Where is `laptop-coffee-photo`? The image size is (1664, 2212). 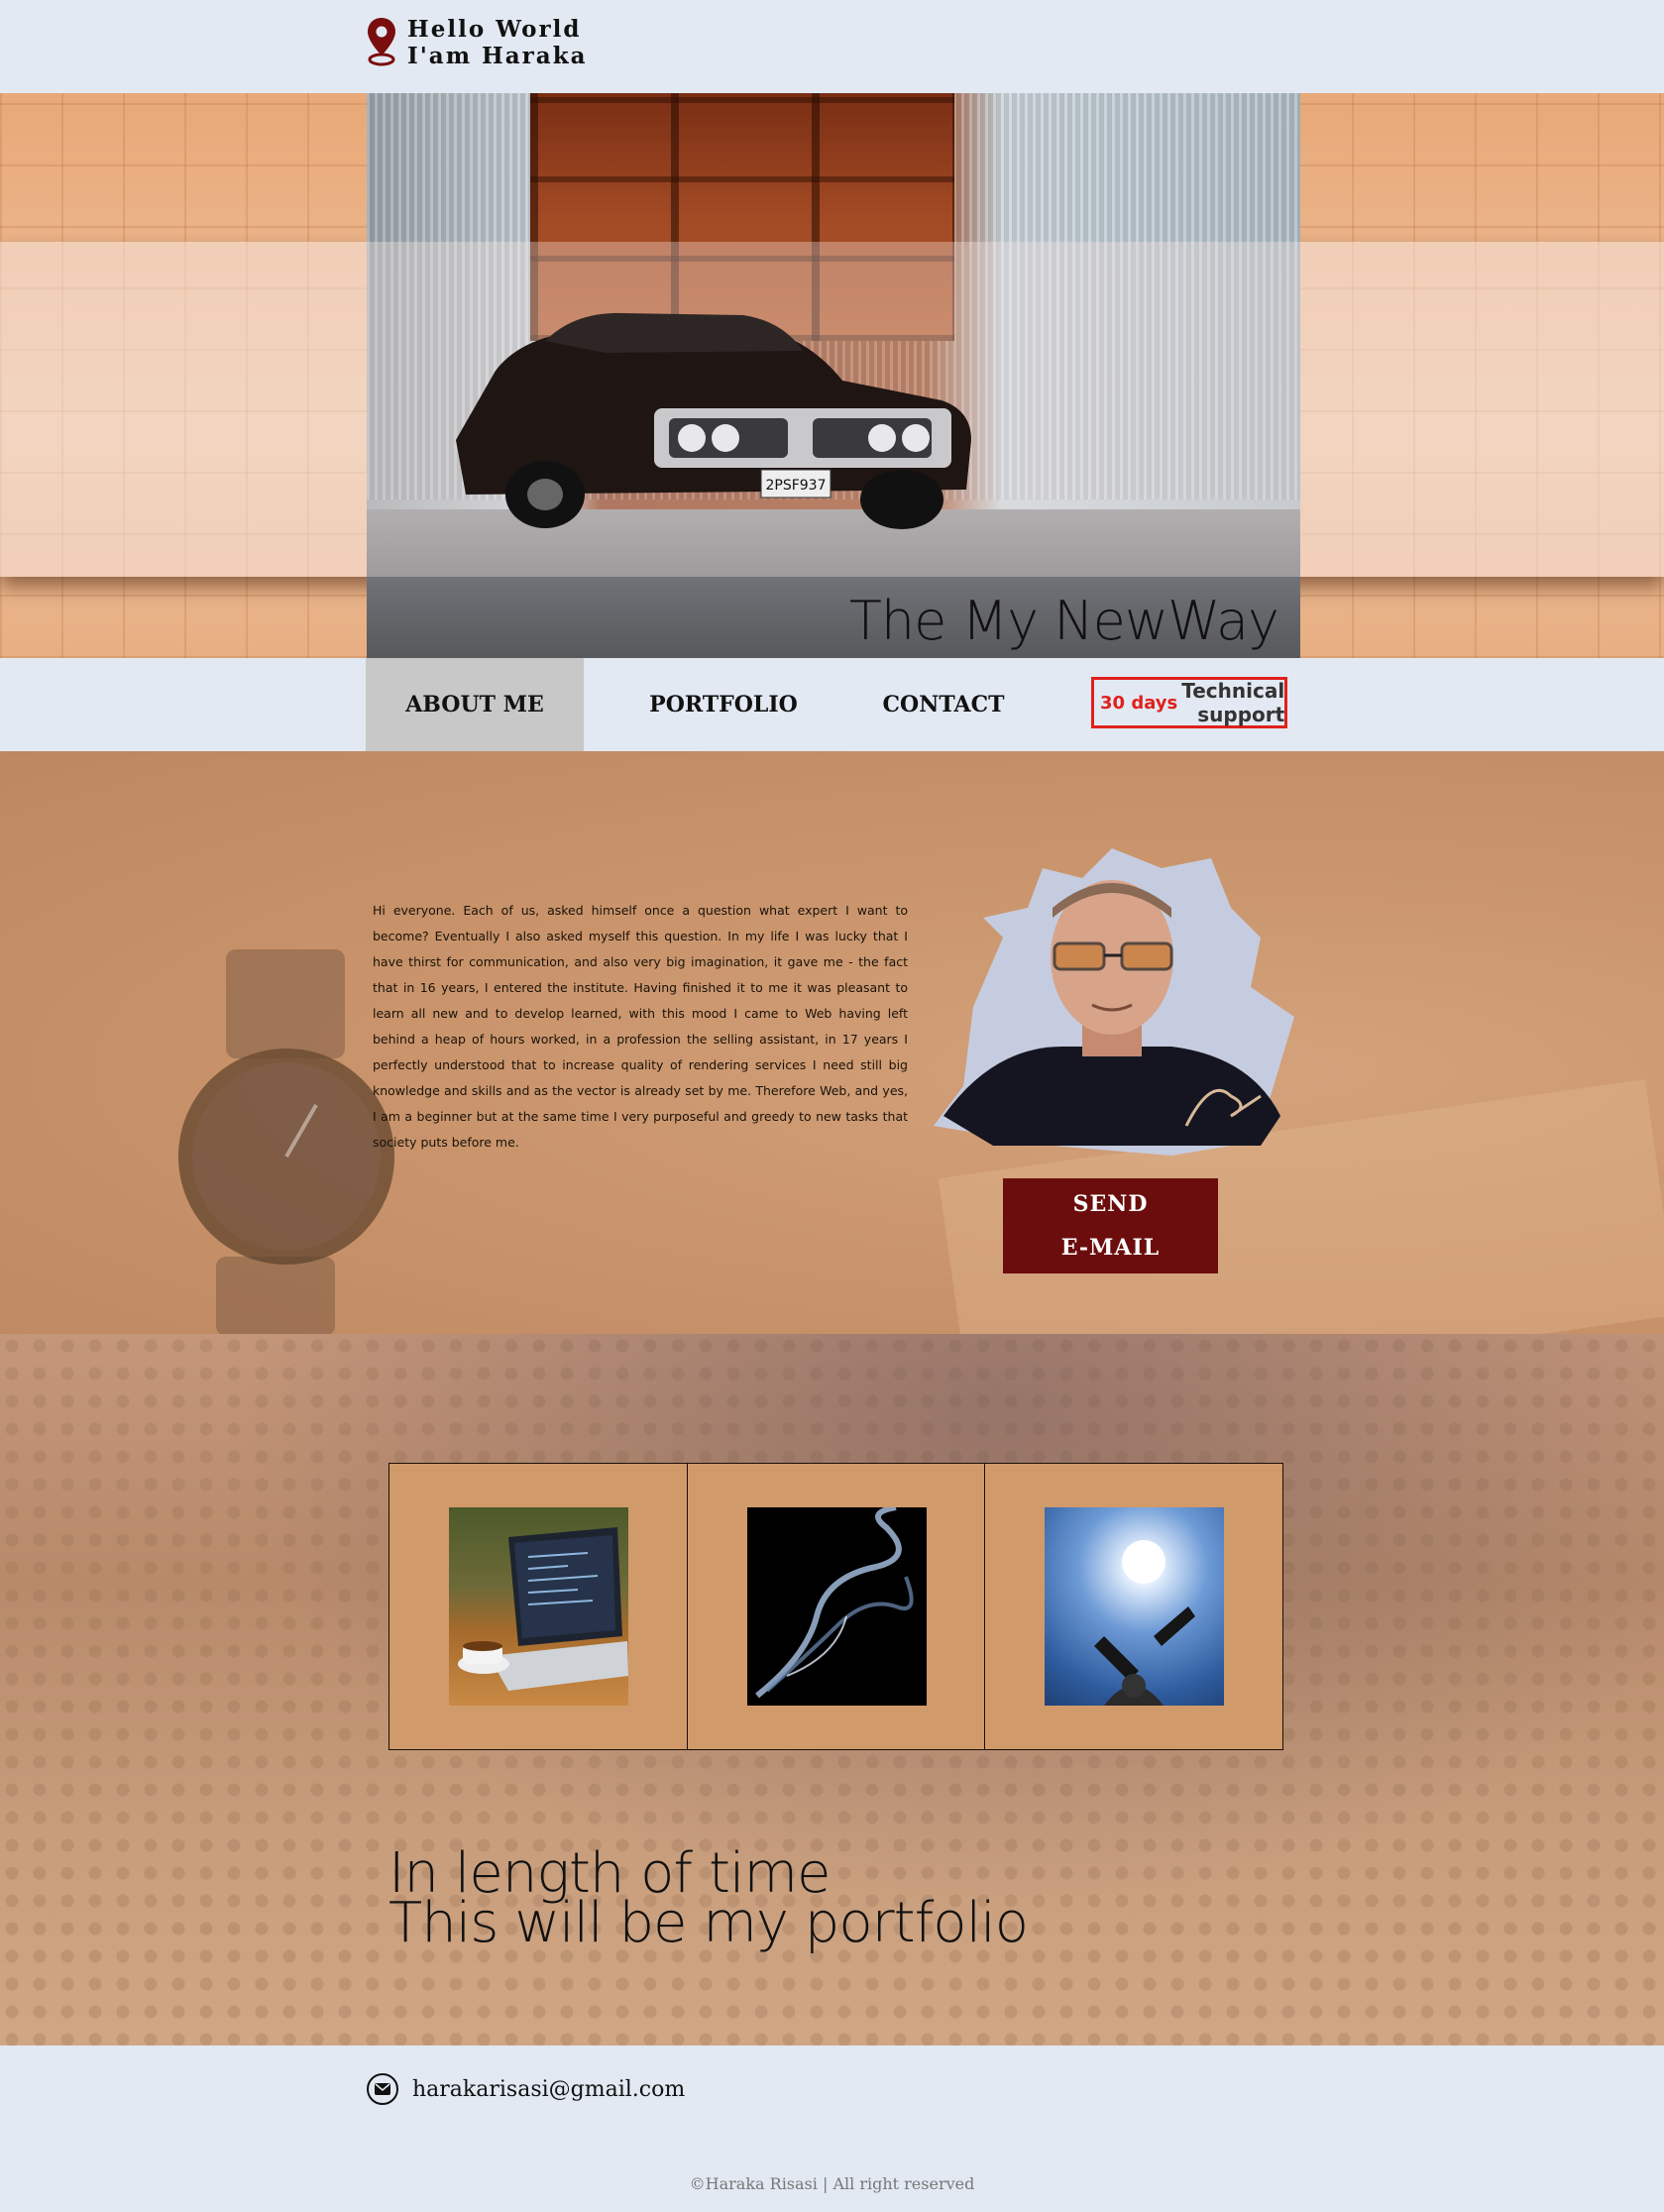 laptop-coffee-photo is located at coordinates (538, 1606).